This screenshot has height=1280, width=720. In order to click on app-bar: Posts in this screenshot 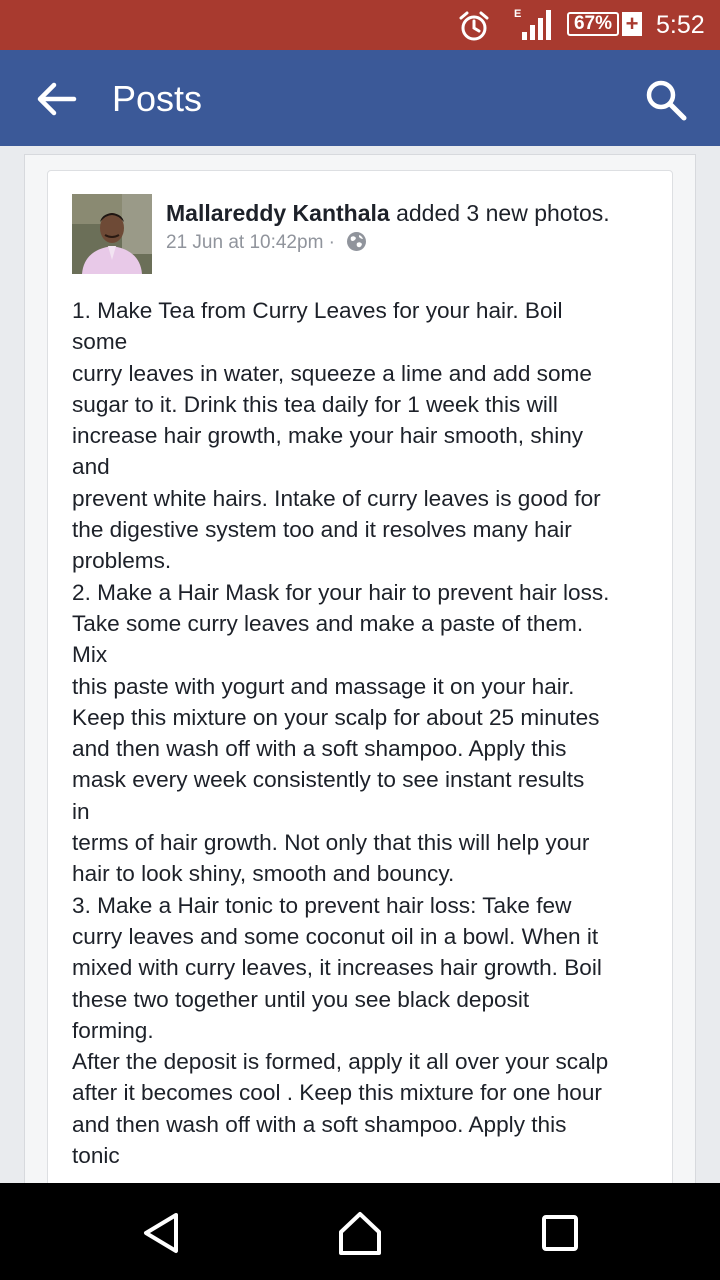, I will do `click(360, 98)`.